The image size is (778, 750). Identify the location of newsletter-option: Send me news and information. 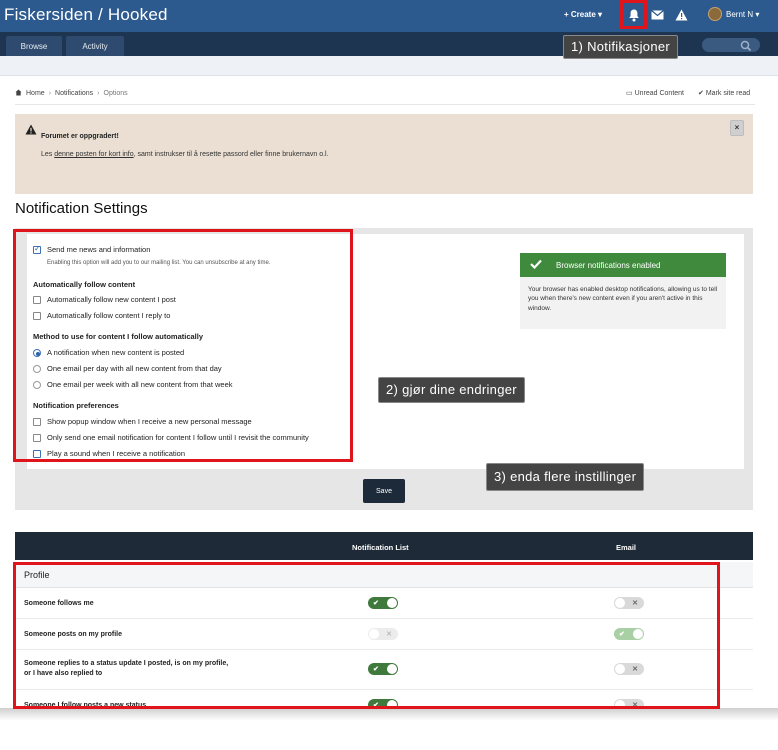
(91, 249).